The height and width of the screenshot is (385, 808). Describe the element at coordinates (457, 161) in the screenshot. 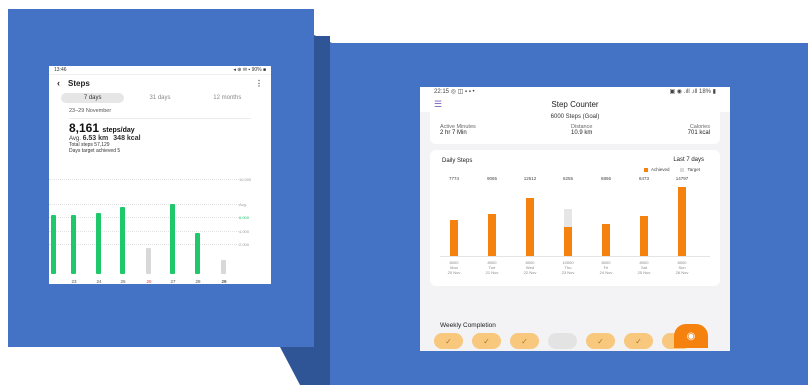

I see `chart-title: Daily Steps` at that location.